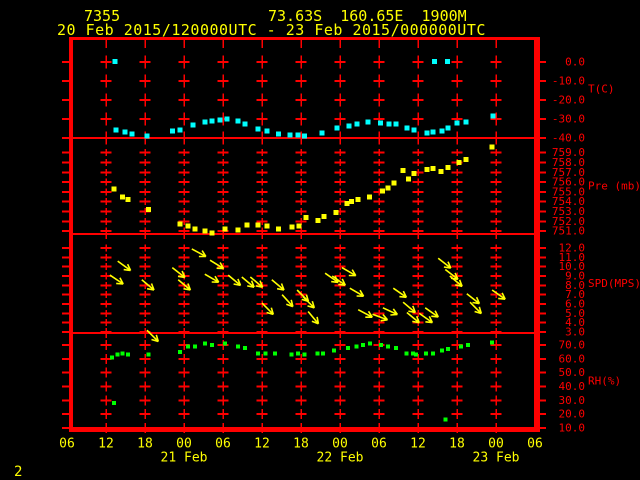 Image resolution: width=640 pixels, height=480 pixels. Describe the element at coordinates (572, 414) in the screenshot. I see `y-tick-label: 20.0` at that location.